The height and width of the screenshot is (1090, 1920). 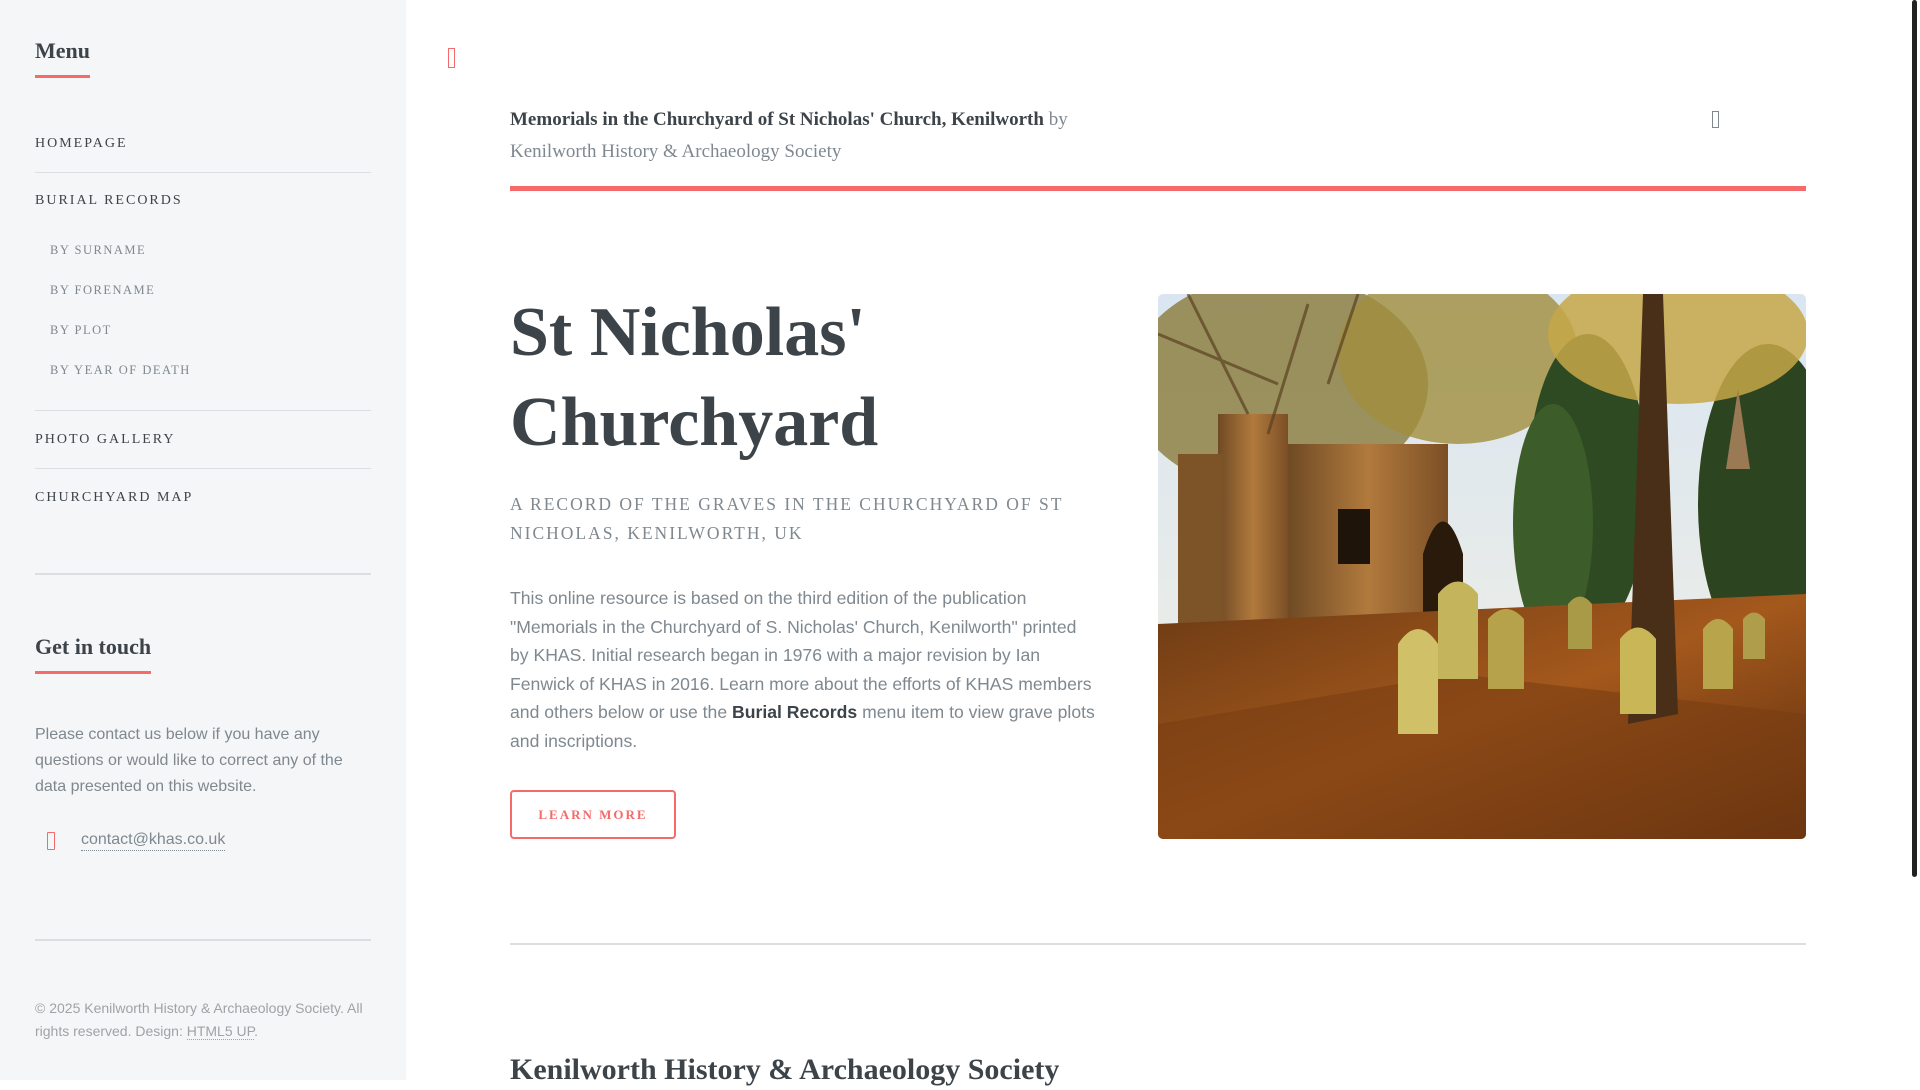 What do you see at coordinates (256, 1031) in the screenshot?
I see `copyright-end: .` at bounding box center [256, 1031].